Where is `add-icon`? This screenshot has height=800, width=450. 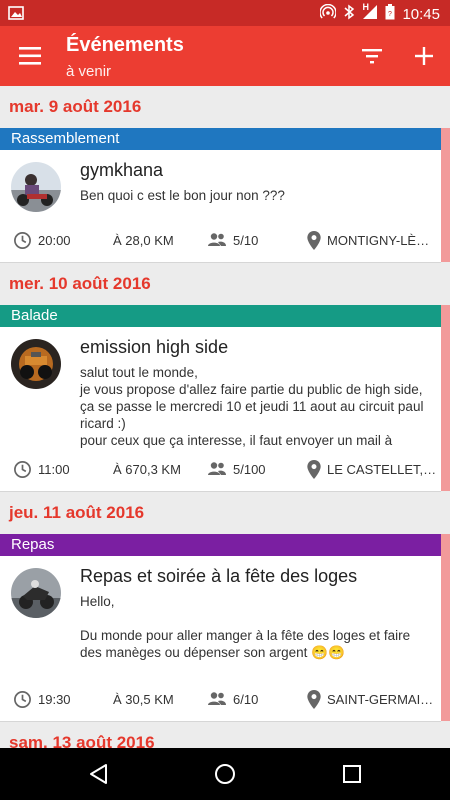
add-icon is located at coordinates (424, 56).